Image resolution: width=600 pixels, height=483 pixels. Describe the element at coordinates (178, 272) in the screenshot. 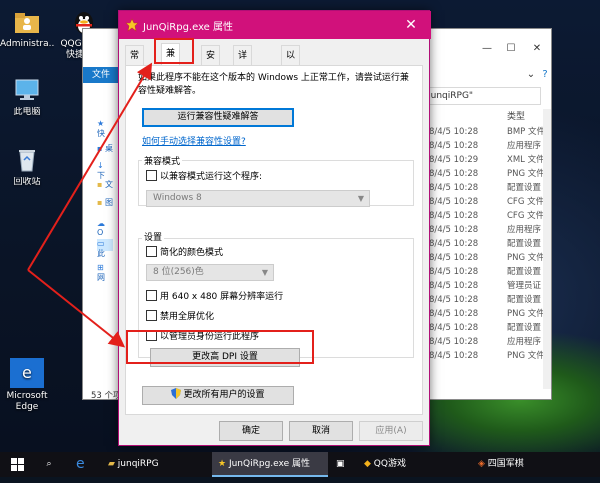

I see `select-value: 8 位(256)色` at that location.